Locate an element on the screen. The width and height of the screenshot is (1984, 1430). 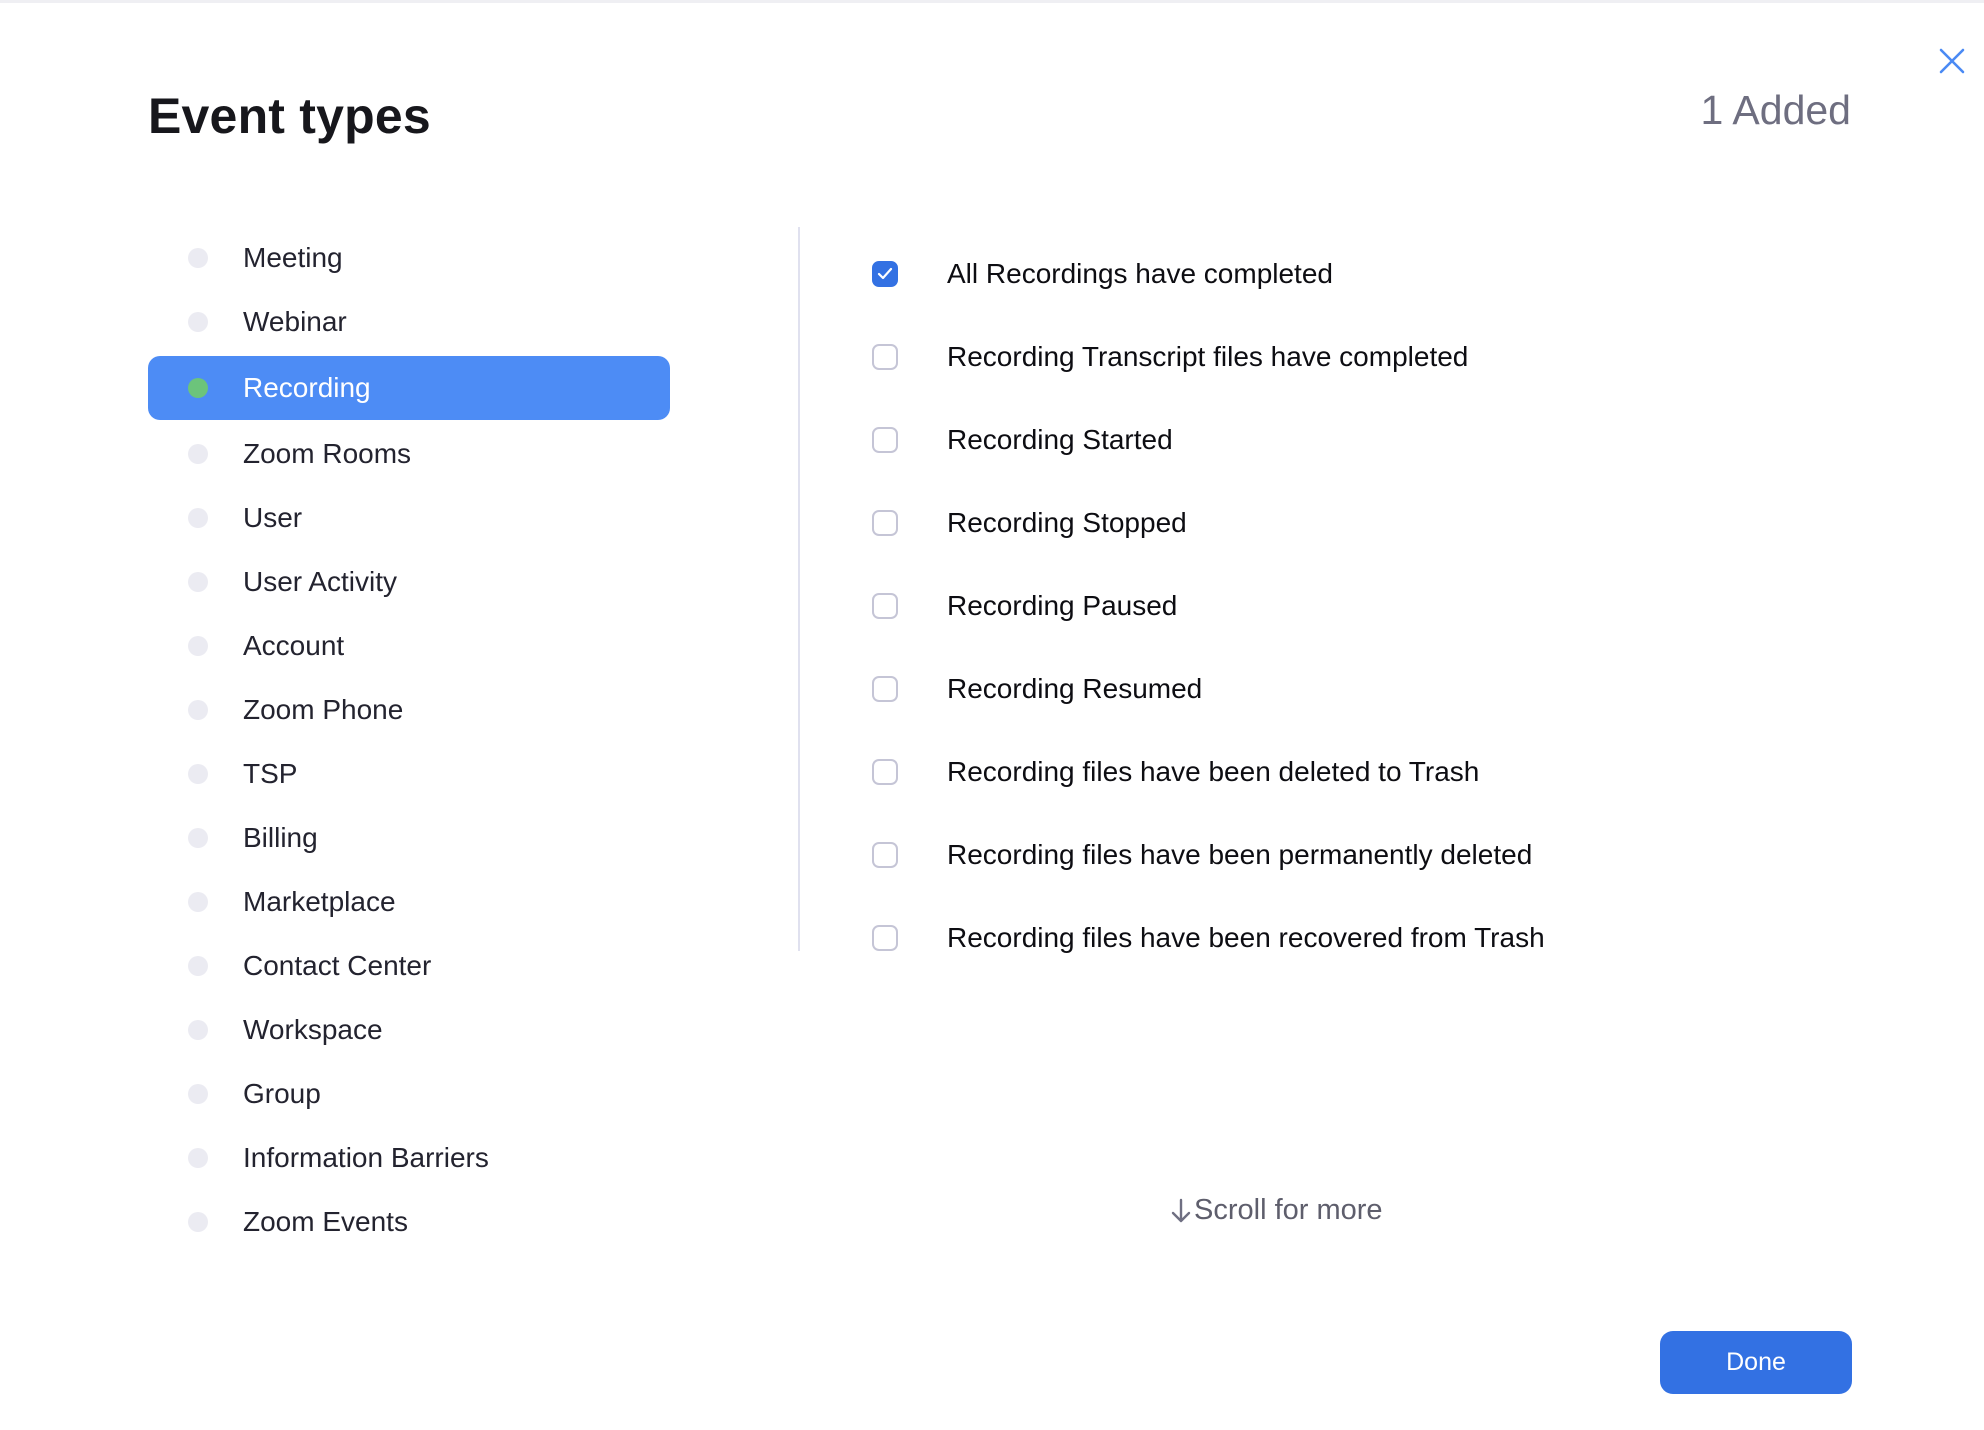
arrow-down-icon is located at coordinates (1181, 1210).